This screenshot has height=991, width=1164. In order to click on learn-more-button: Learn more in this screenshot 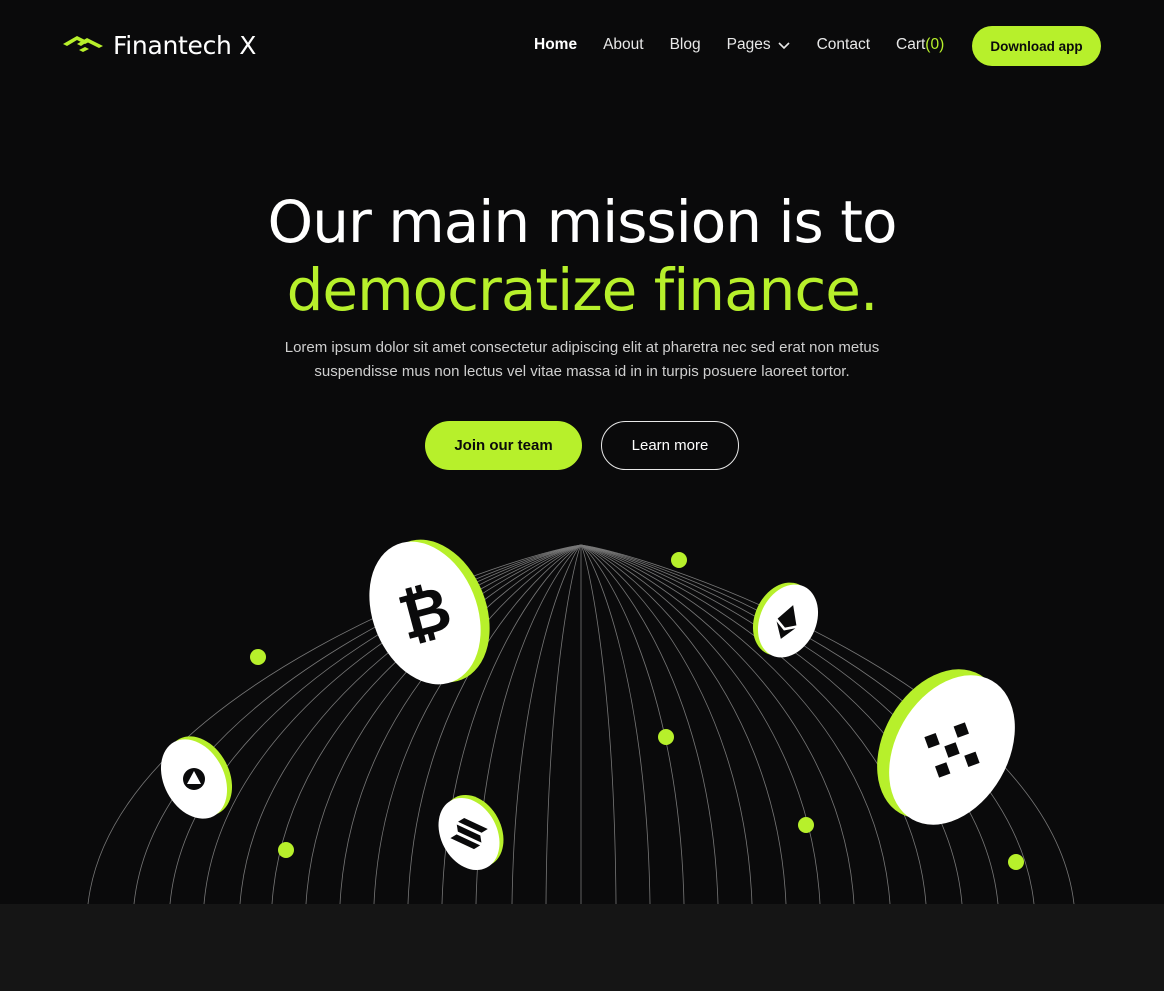, I will do `click(670, 445)`.